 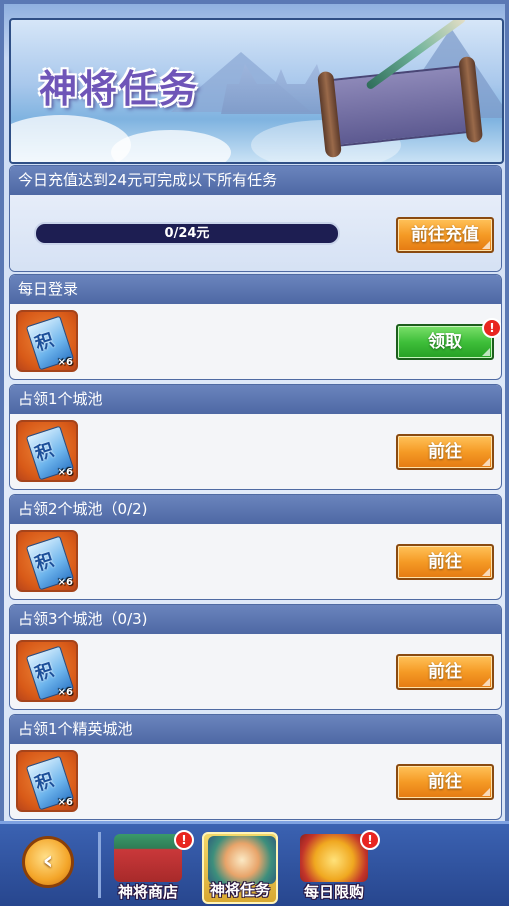 What do you see at coordinates (99, 865) in the screenshot?
I see `nav-divider` at bounding box center [99, 865].